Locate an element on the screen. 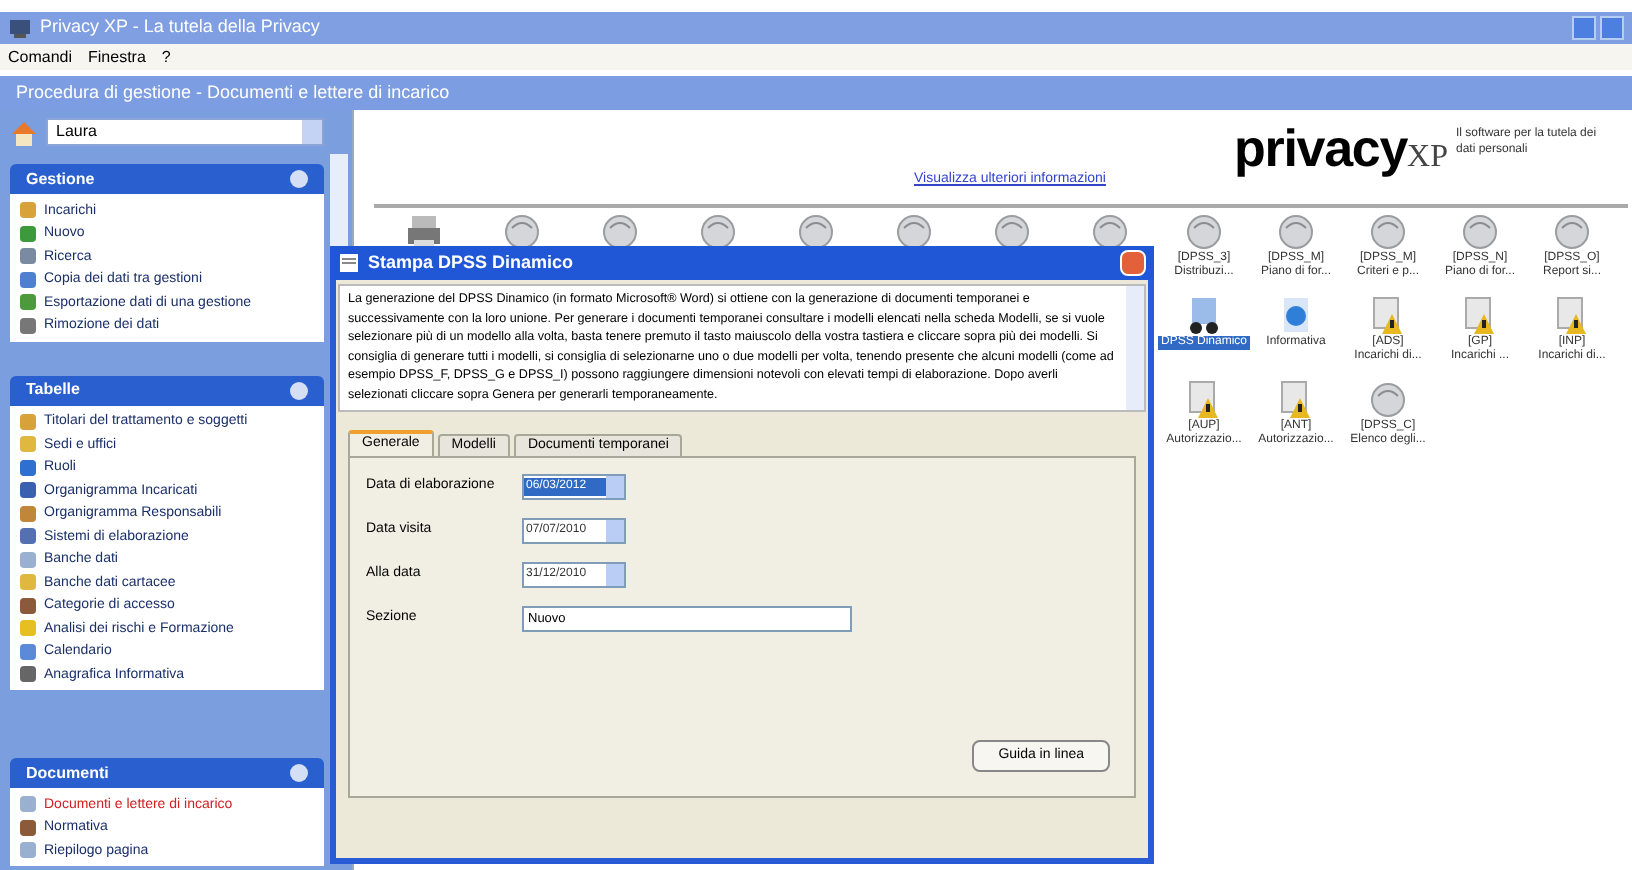 The width and height of the screenshot is (1632, 870). maximize-button is located at coordinates (1612, 28).